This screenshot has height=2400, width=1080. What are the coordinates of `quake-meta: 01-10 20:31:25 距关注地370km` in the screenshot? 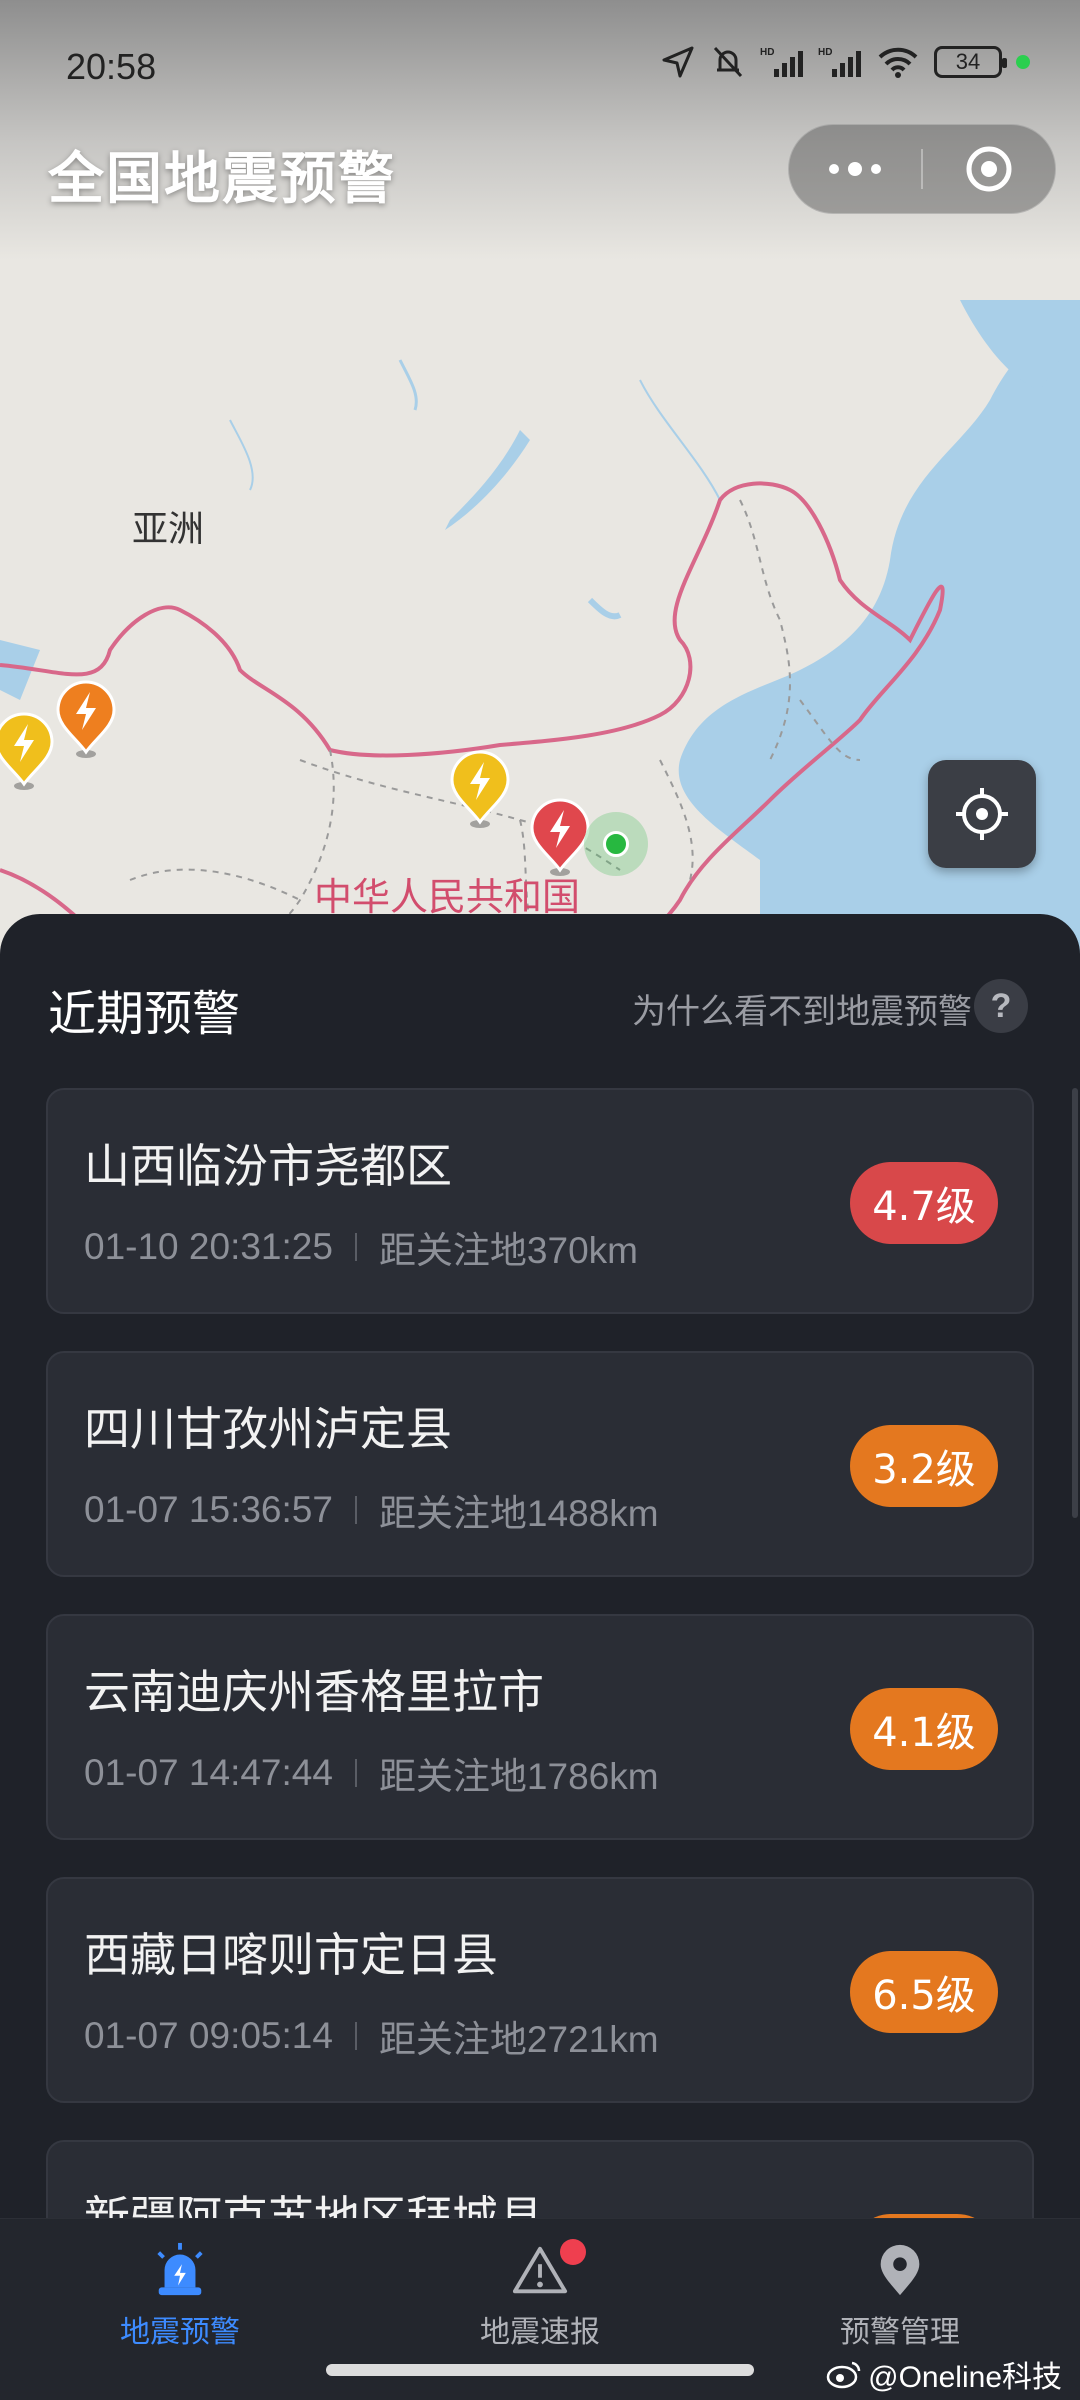 It's located at (361, 1247).